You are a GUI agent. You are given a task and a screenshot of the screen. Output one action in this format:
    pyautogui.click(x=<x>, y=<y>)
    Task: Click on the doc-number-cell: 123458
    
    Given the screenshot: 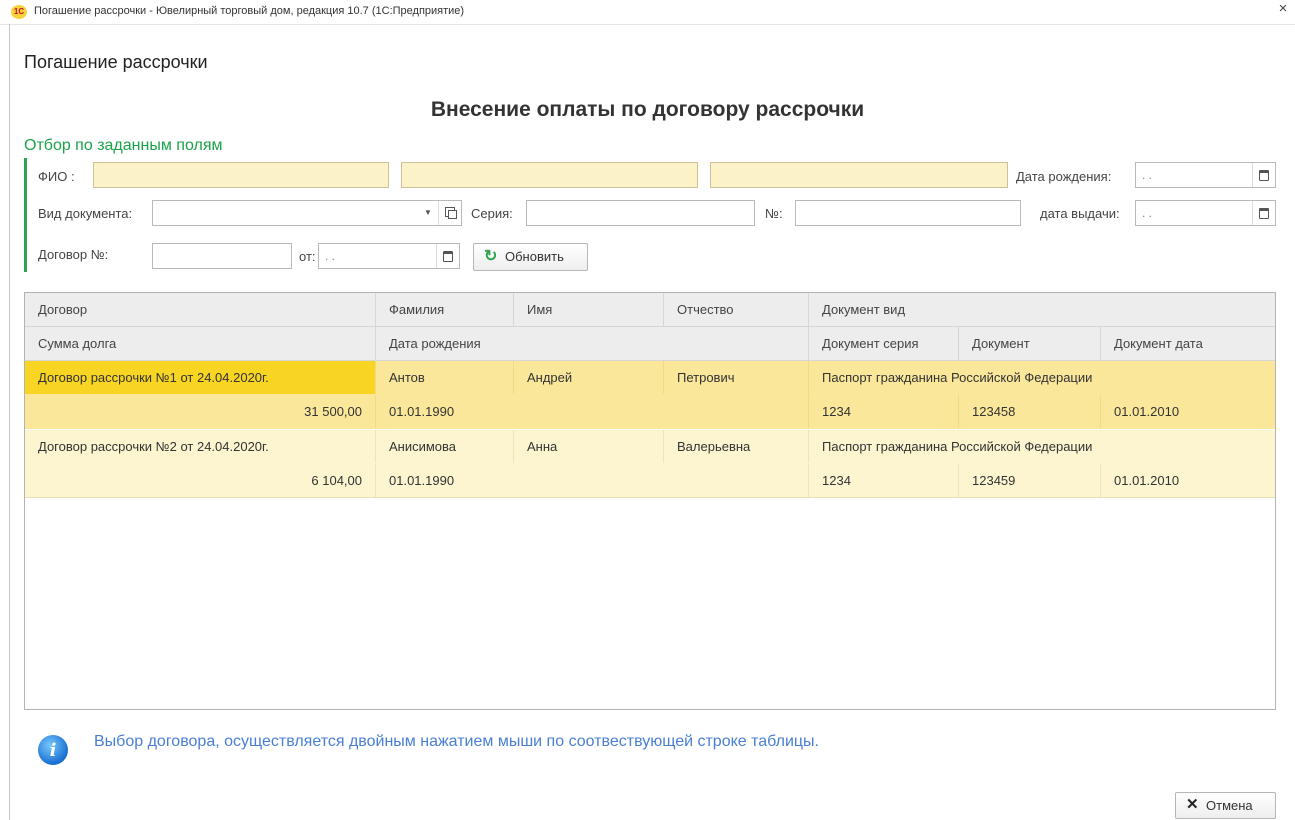 What is the action you would take?
    pyautogui.click(x=1030, y=411)
    